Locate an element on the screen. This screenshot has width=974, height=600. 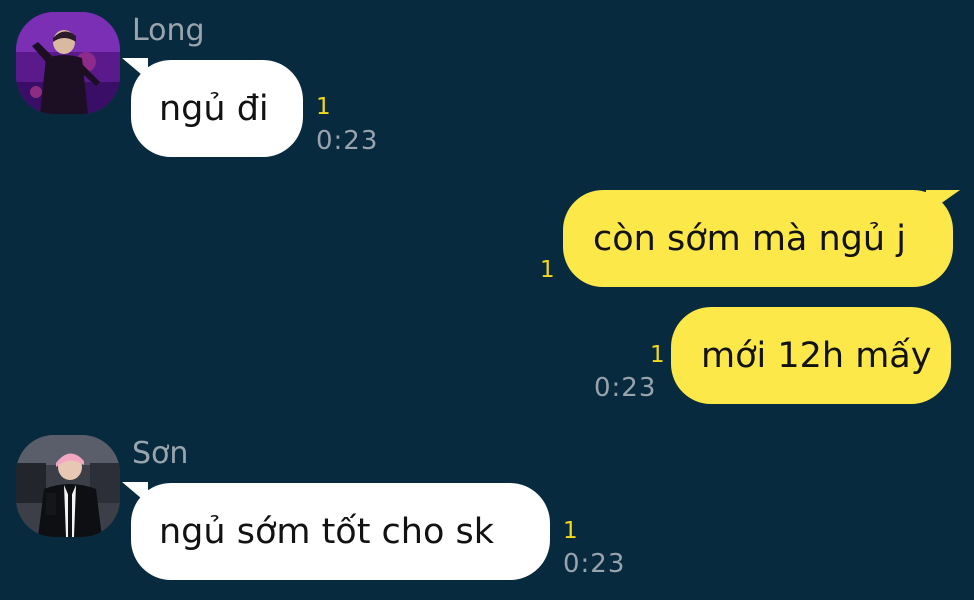
sender-avatar-son is located at coordinates (68, 486).